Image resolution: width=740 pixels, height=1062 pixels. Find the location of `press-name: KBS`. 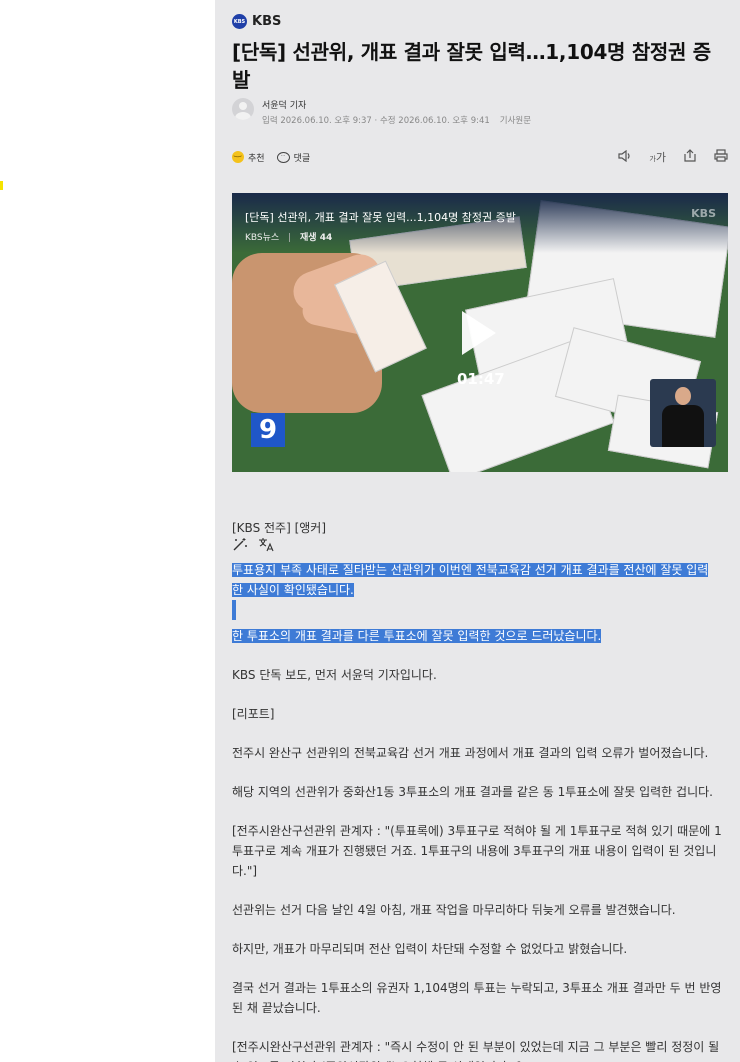

press-name: KBS is located at coordinates (266, 21).